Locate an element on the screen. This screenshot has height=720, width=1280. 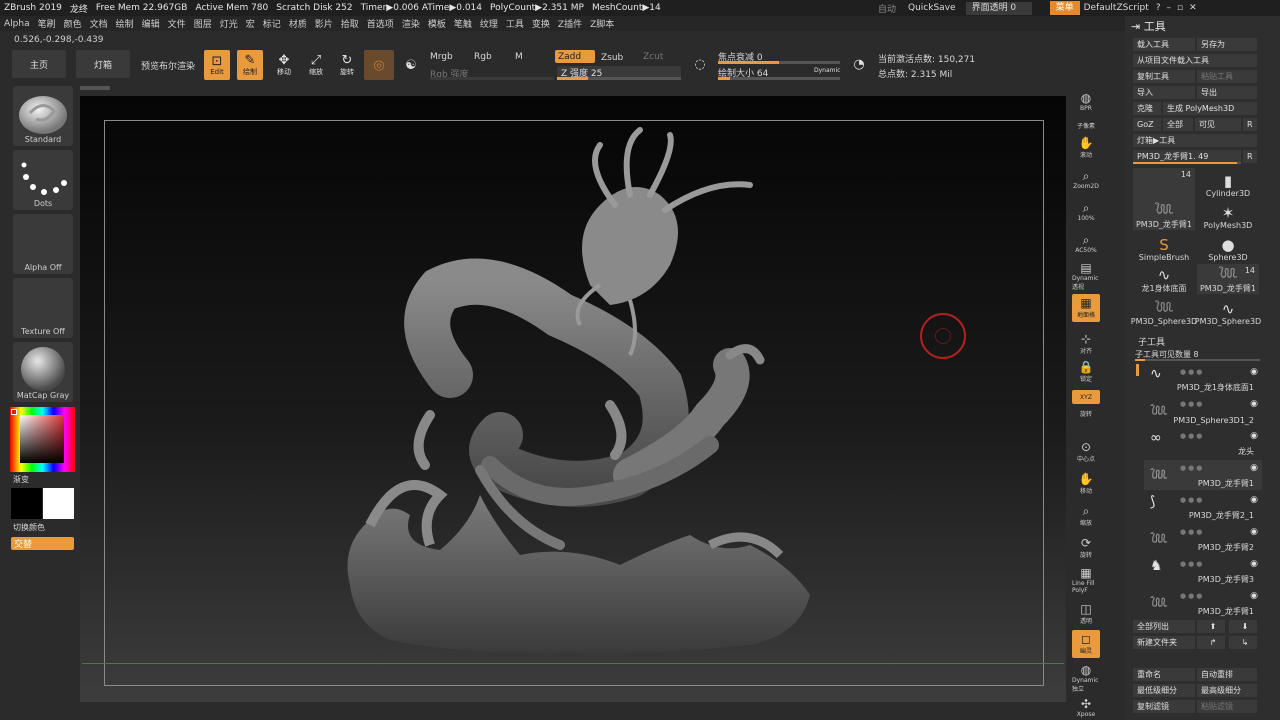
tool-thumbnail: ∿ PM3D_Sphere3D is located at coordinates (1228, 311).